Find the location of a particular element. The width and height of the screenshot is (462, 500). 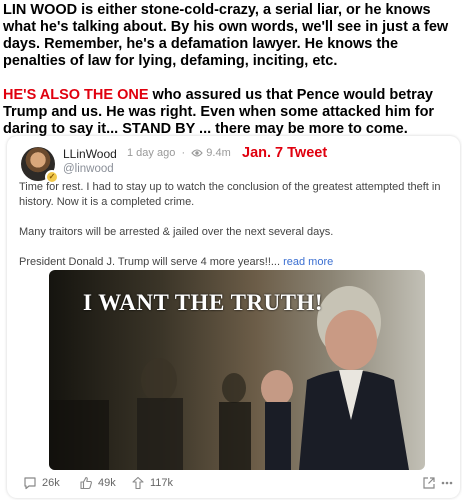

read-more-link: read more is located at coordinates (308, 262).